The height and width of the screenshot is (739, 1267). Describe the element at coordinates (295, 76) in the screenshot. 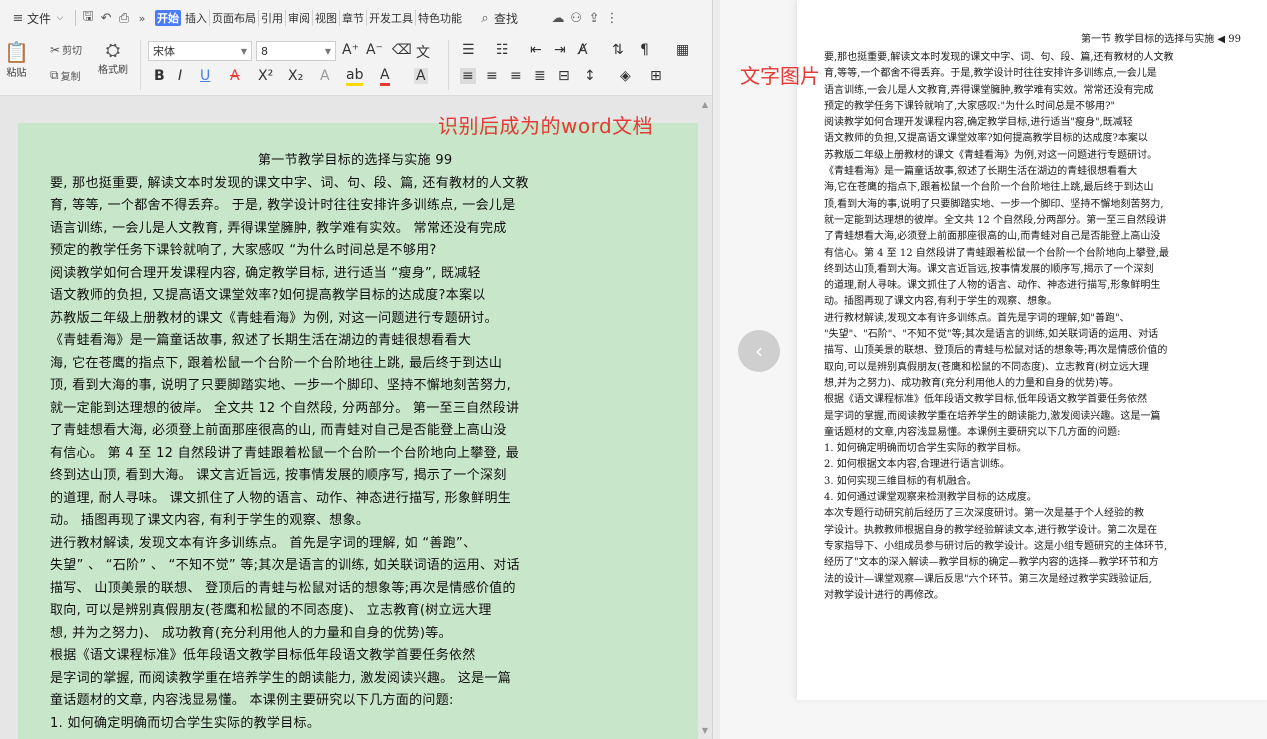

I see `subscript-button: X₂` at that location.